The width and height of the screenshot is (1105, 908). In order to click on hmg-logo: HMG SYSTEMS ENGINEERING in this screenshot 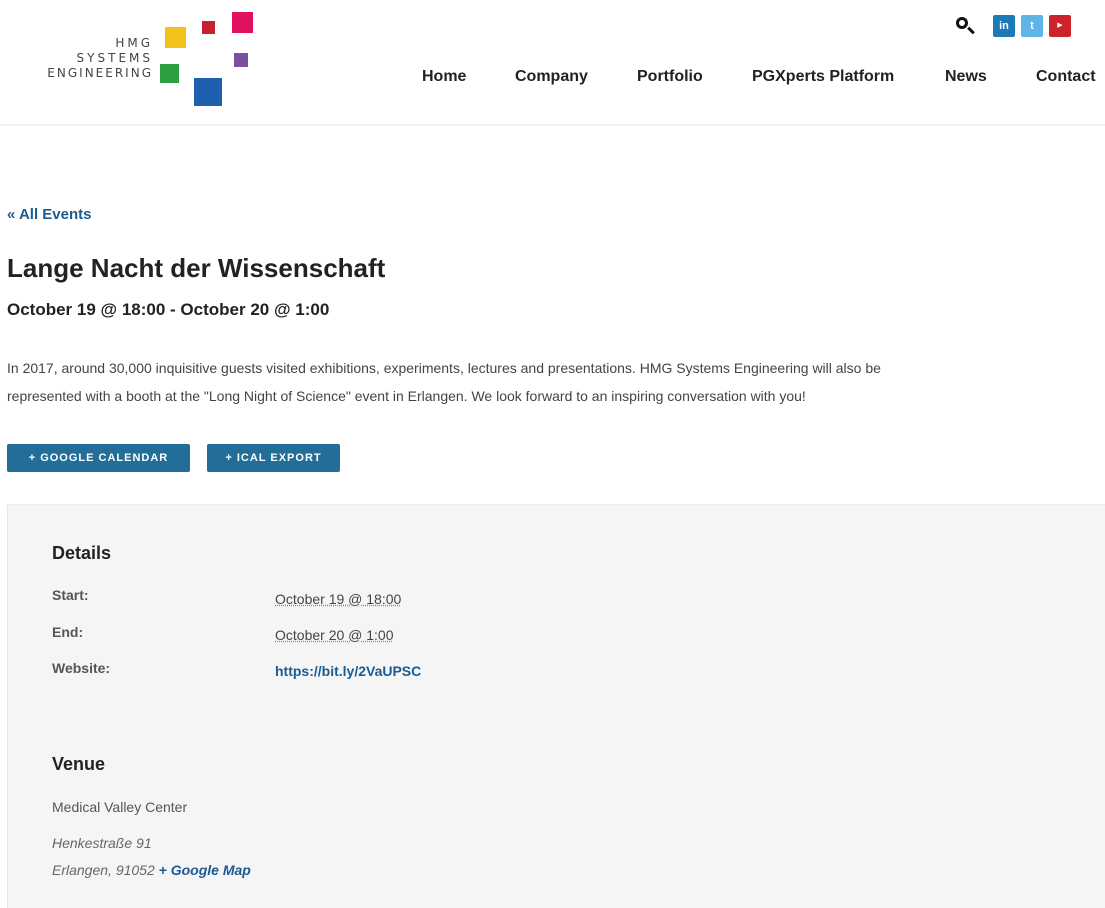, I will do `click(140, 60)`.